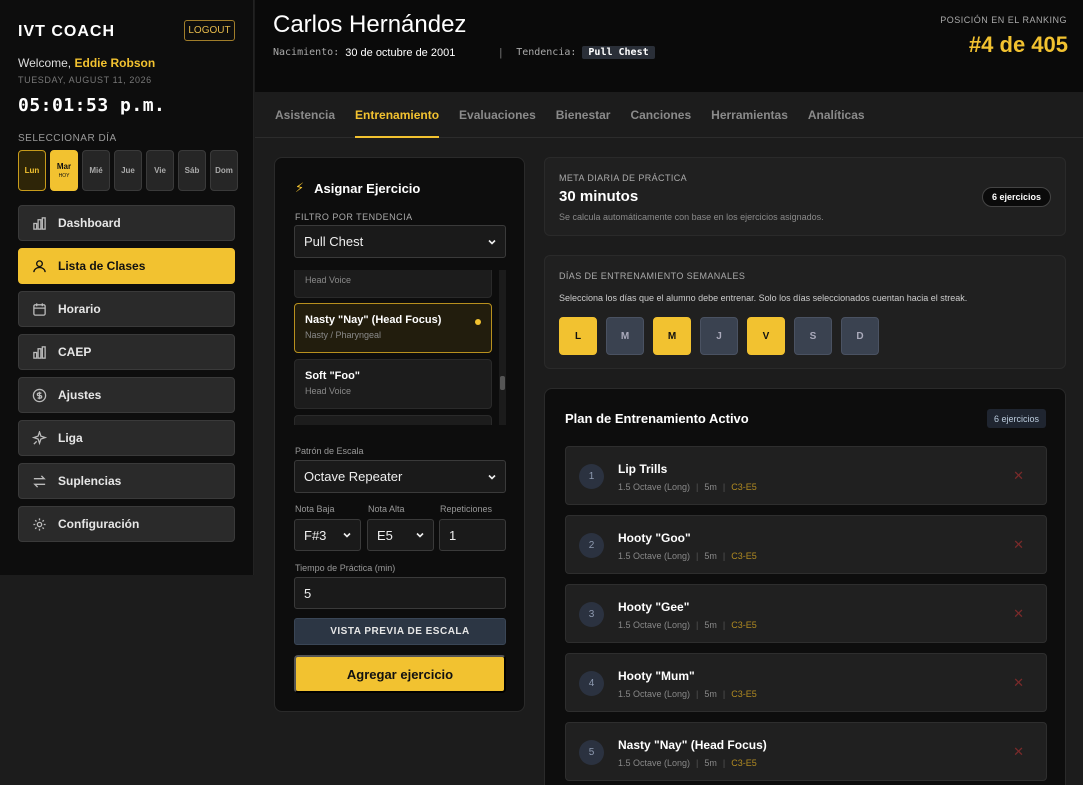  I want to click on assign-title-text: Asignar Ejercicio, so click(367, 188).